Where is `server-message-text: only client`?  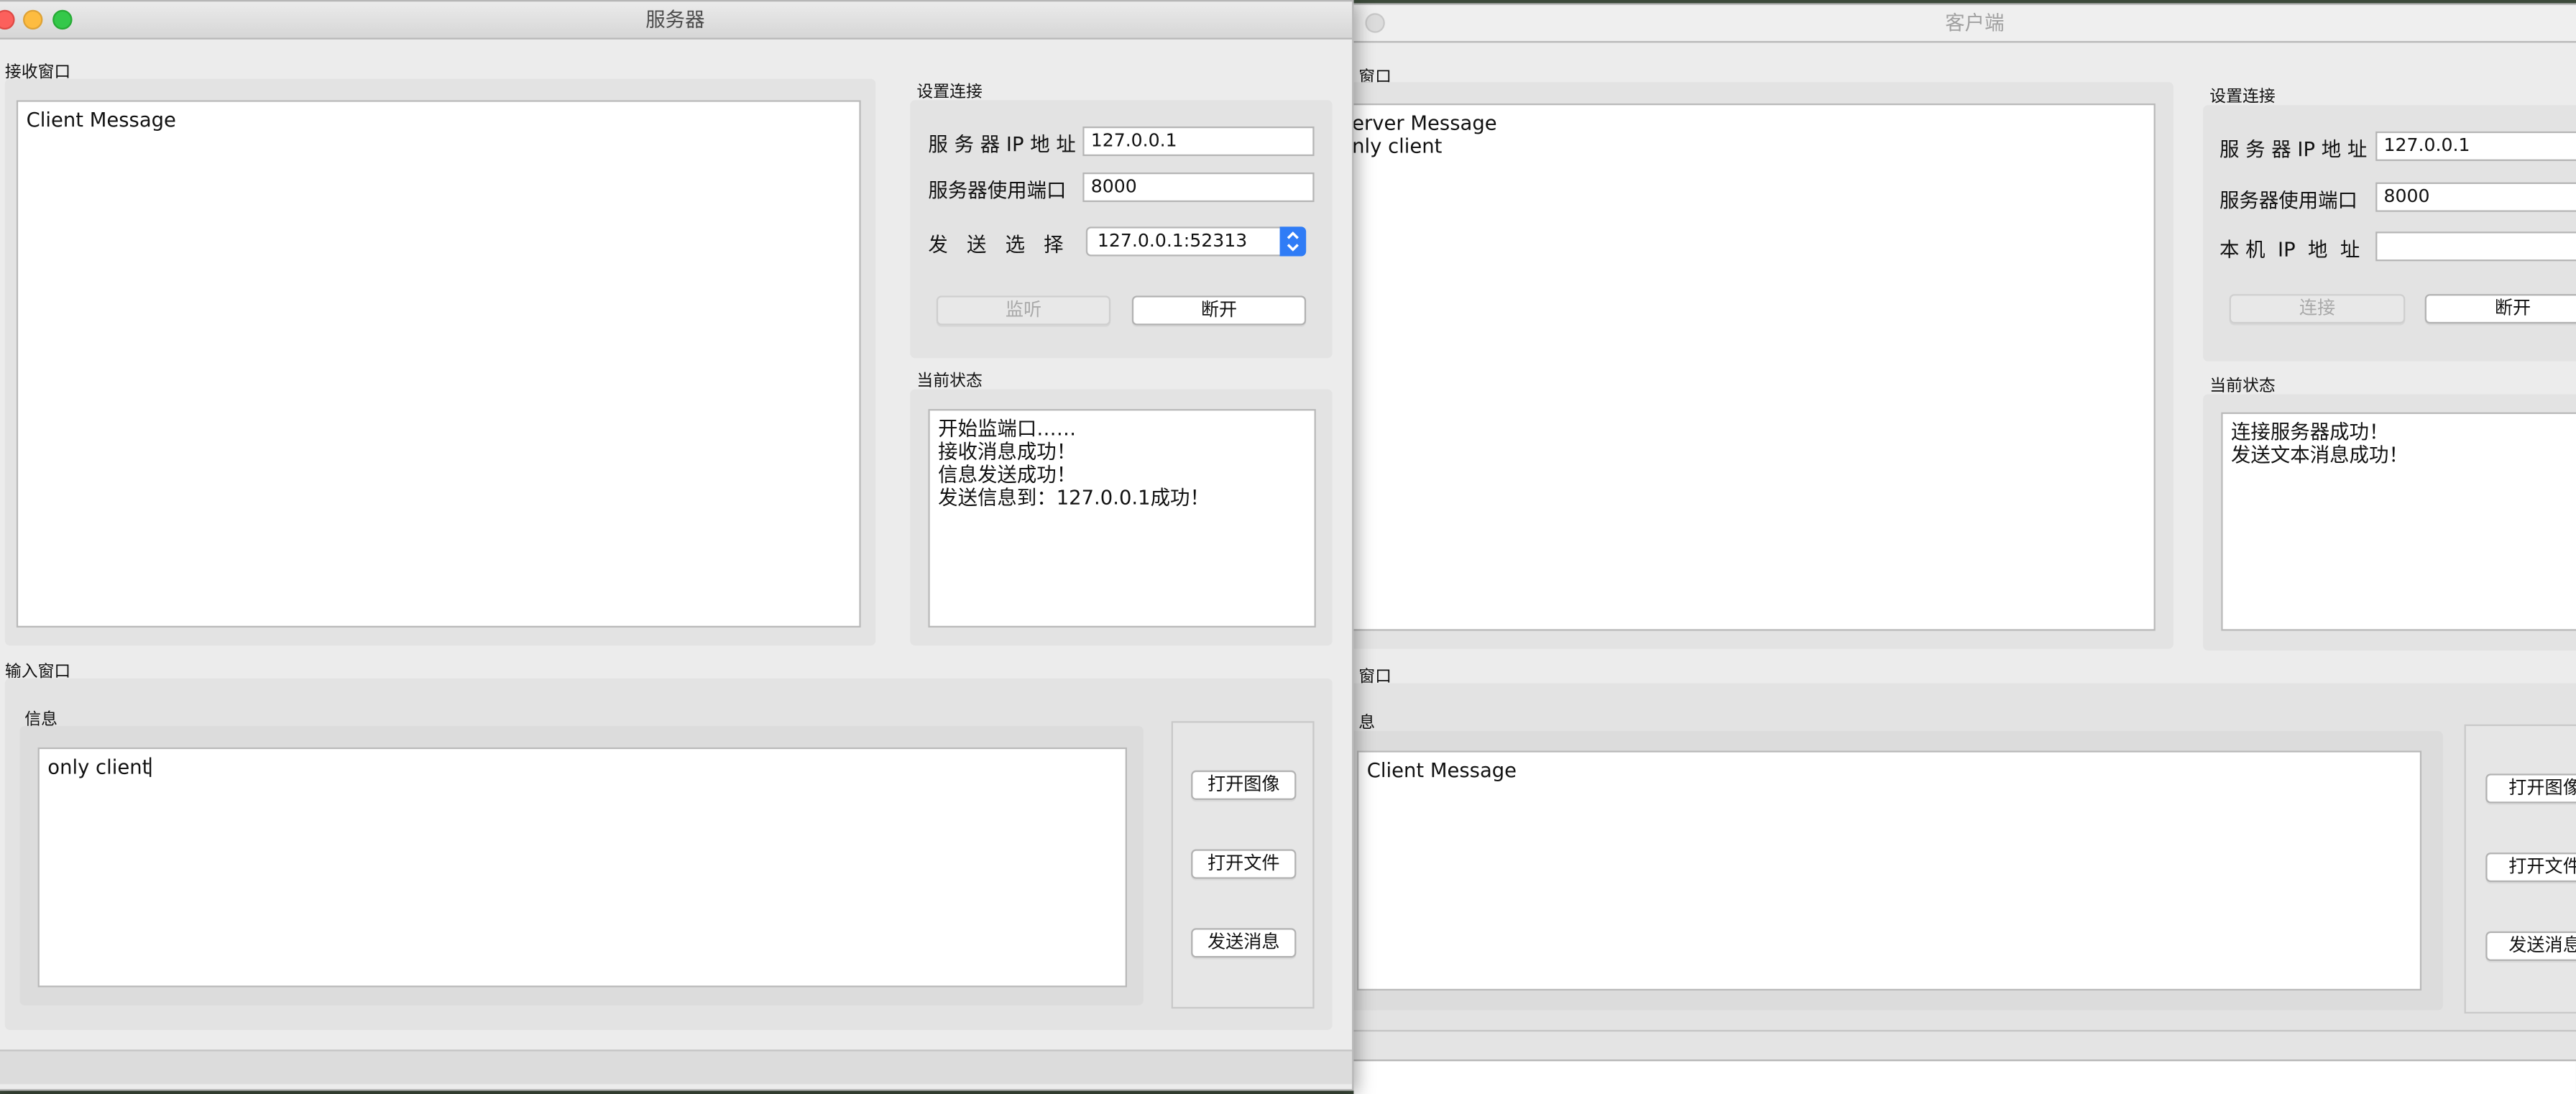 server-message-text: only client is located at coordinates (98, 767).